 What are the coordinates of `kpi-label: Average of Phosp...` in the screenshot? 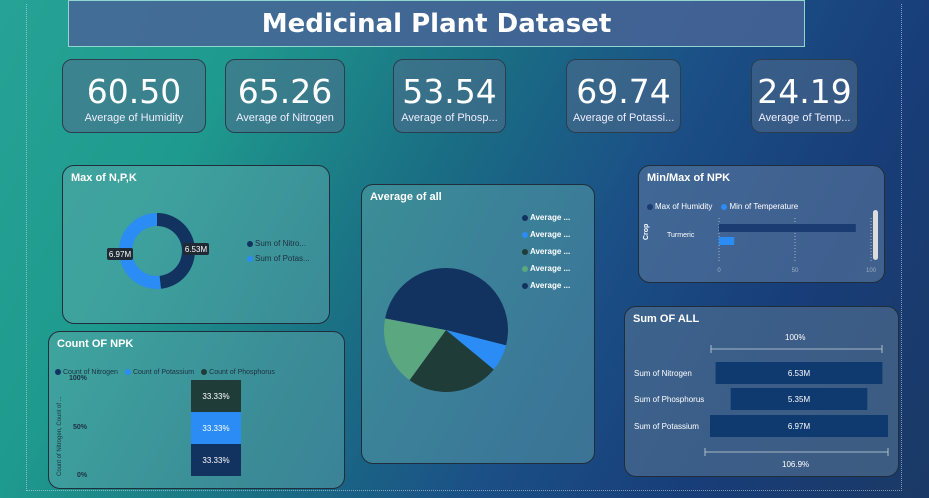 It's located at (449, 118).